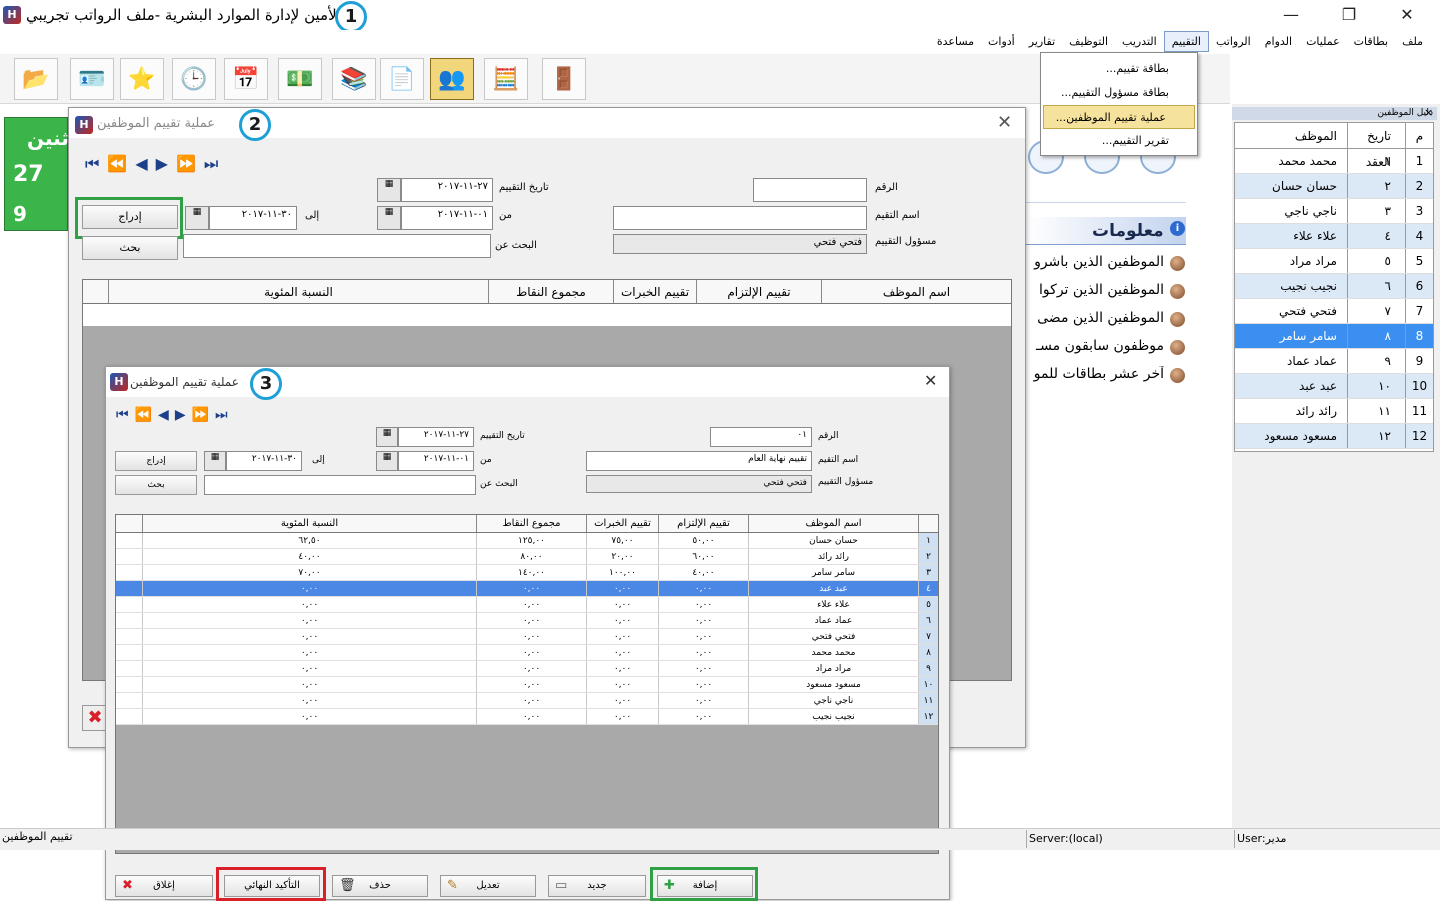 This screenshot has width=1440, height=901. Describe the element at coordinates (12, 15) in the screenshot. I see `app-icon: H` at that location.